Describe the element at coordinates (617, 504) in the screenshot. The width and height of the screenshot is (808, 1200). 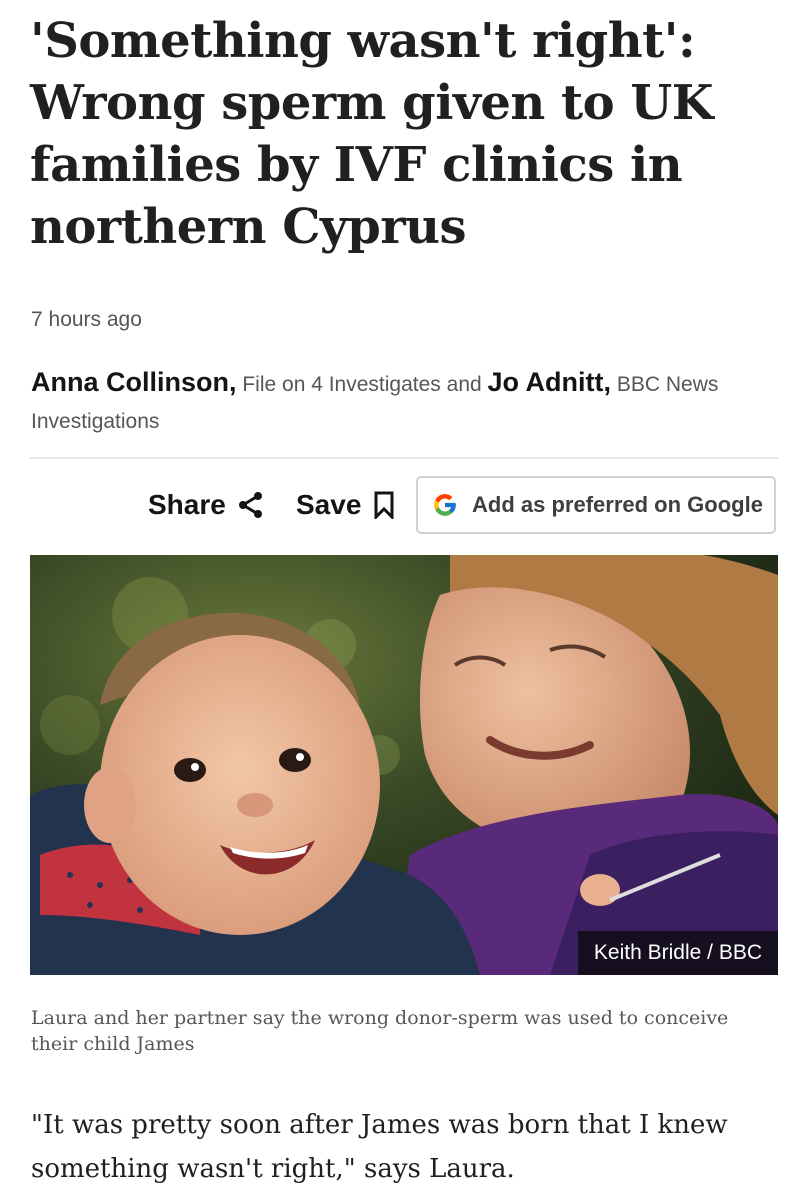
I see `google-button-label: Add as preferred on Google` at that location.